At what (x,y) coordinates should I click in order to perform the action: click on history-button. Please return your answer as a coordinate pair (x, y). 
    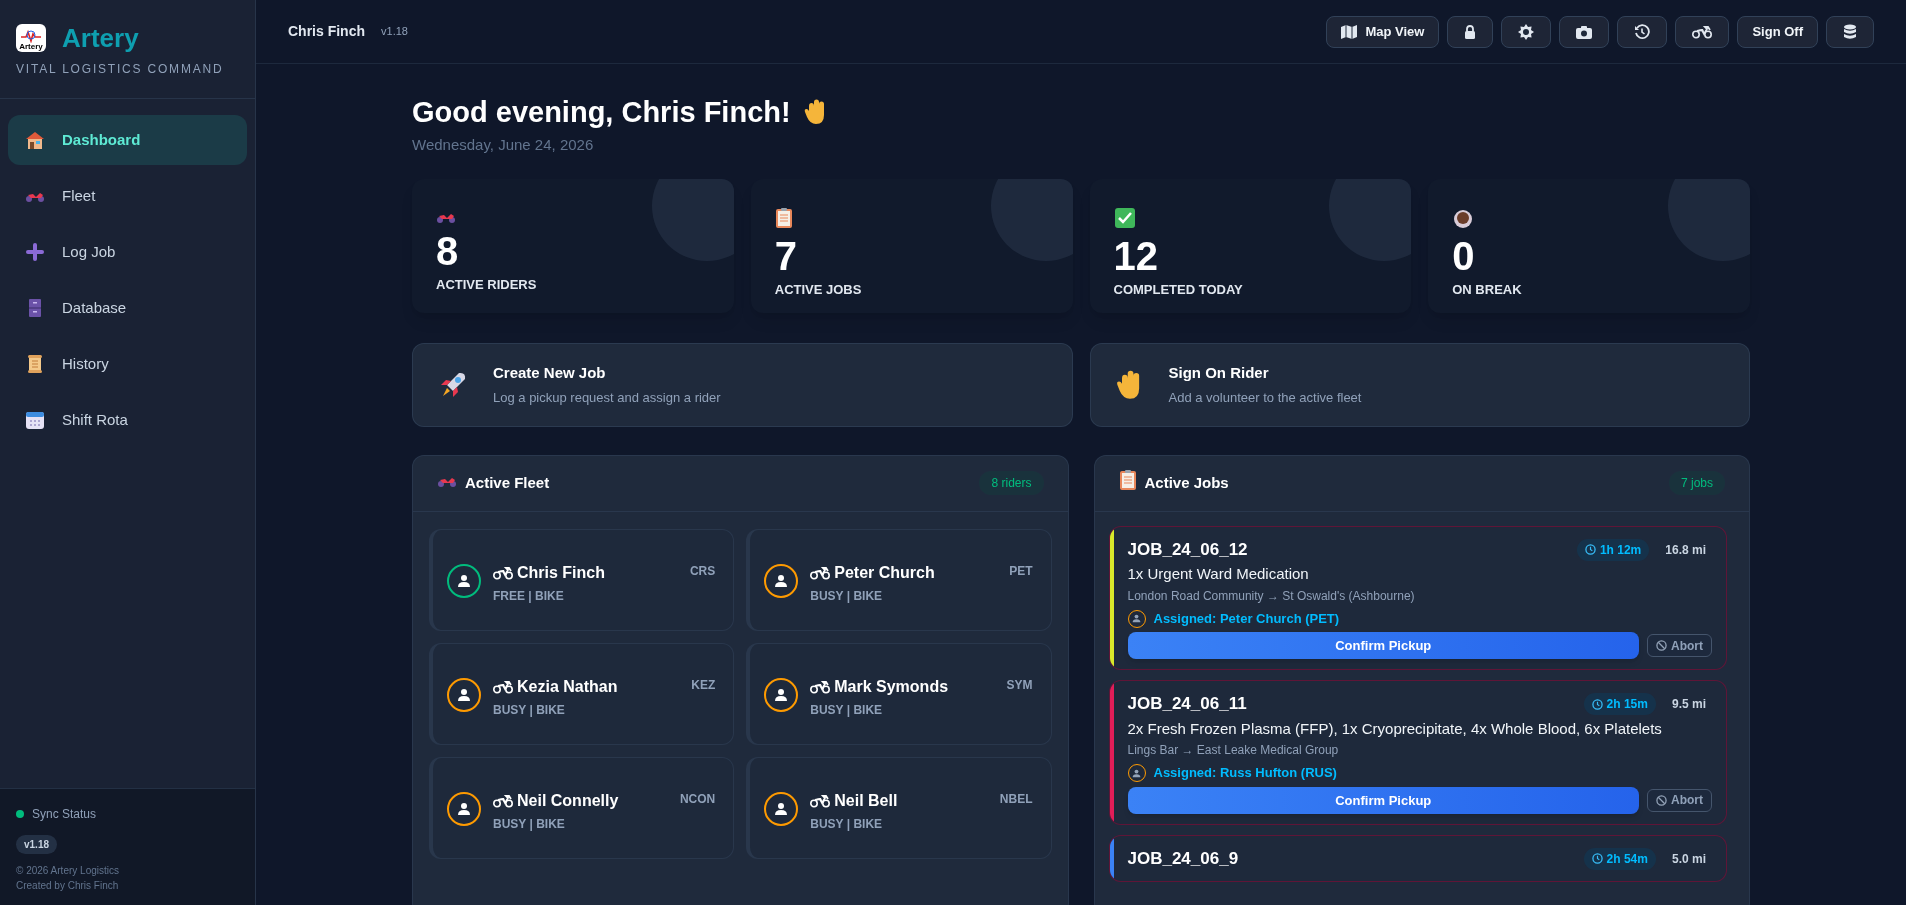
    Looking at the image, I should click on (1642, 31).